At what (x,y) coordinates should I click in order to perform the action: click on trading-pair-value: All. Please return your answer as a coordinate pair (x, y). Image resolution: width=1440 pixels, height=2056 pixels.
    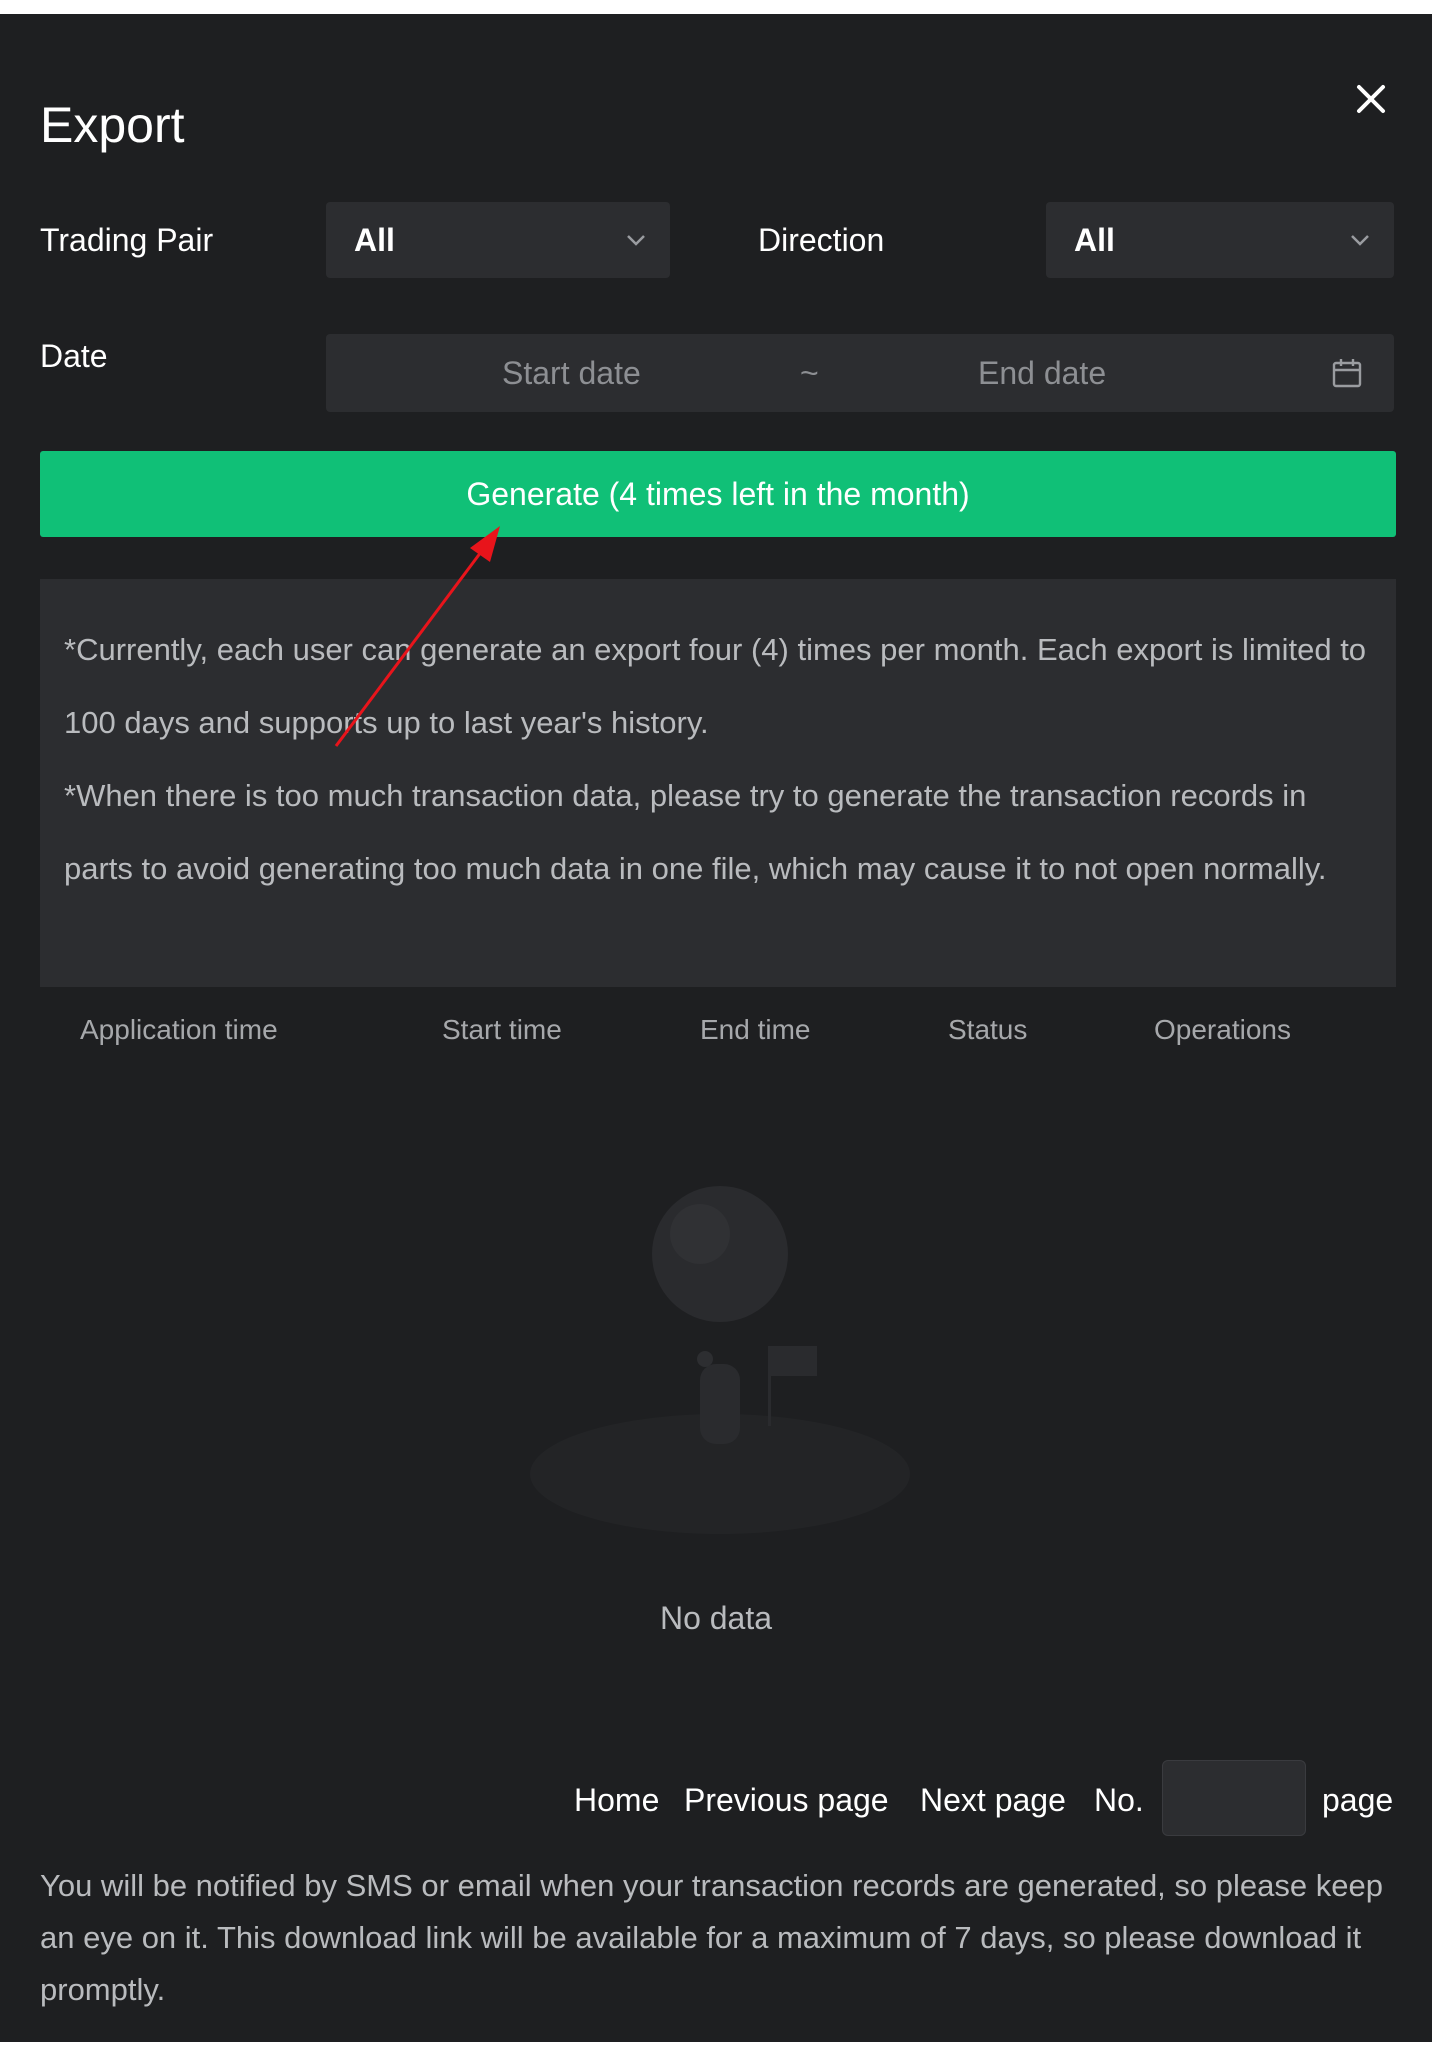
    Looking at the image, I should click on (374, 240).